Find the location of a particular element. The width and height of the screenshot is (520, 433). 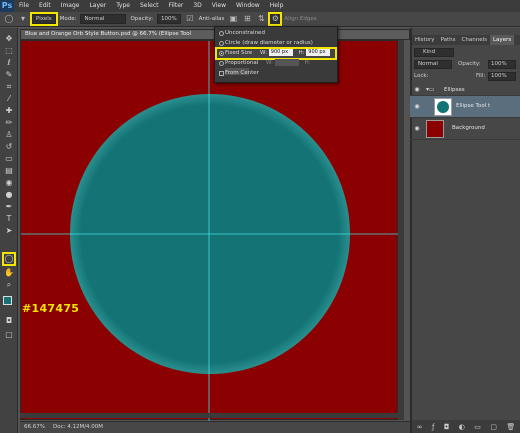

zoom-level: 66.67% is located at coordinates (34, 427).